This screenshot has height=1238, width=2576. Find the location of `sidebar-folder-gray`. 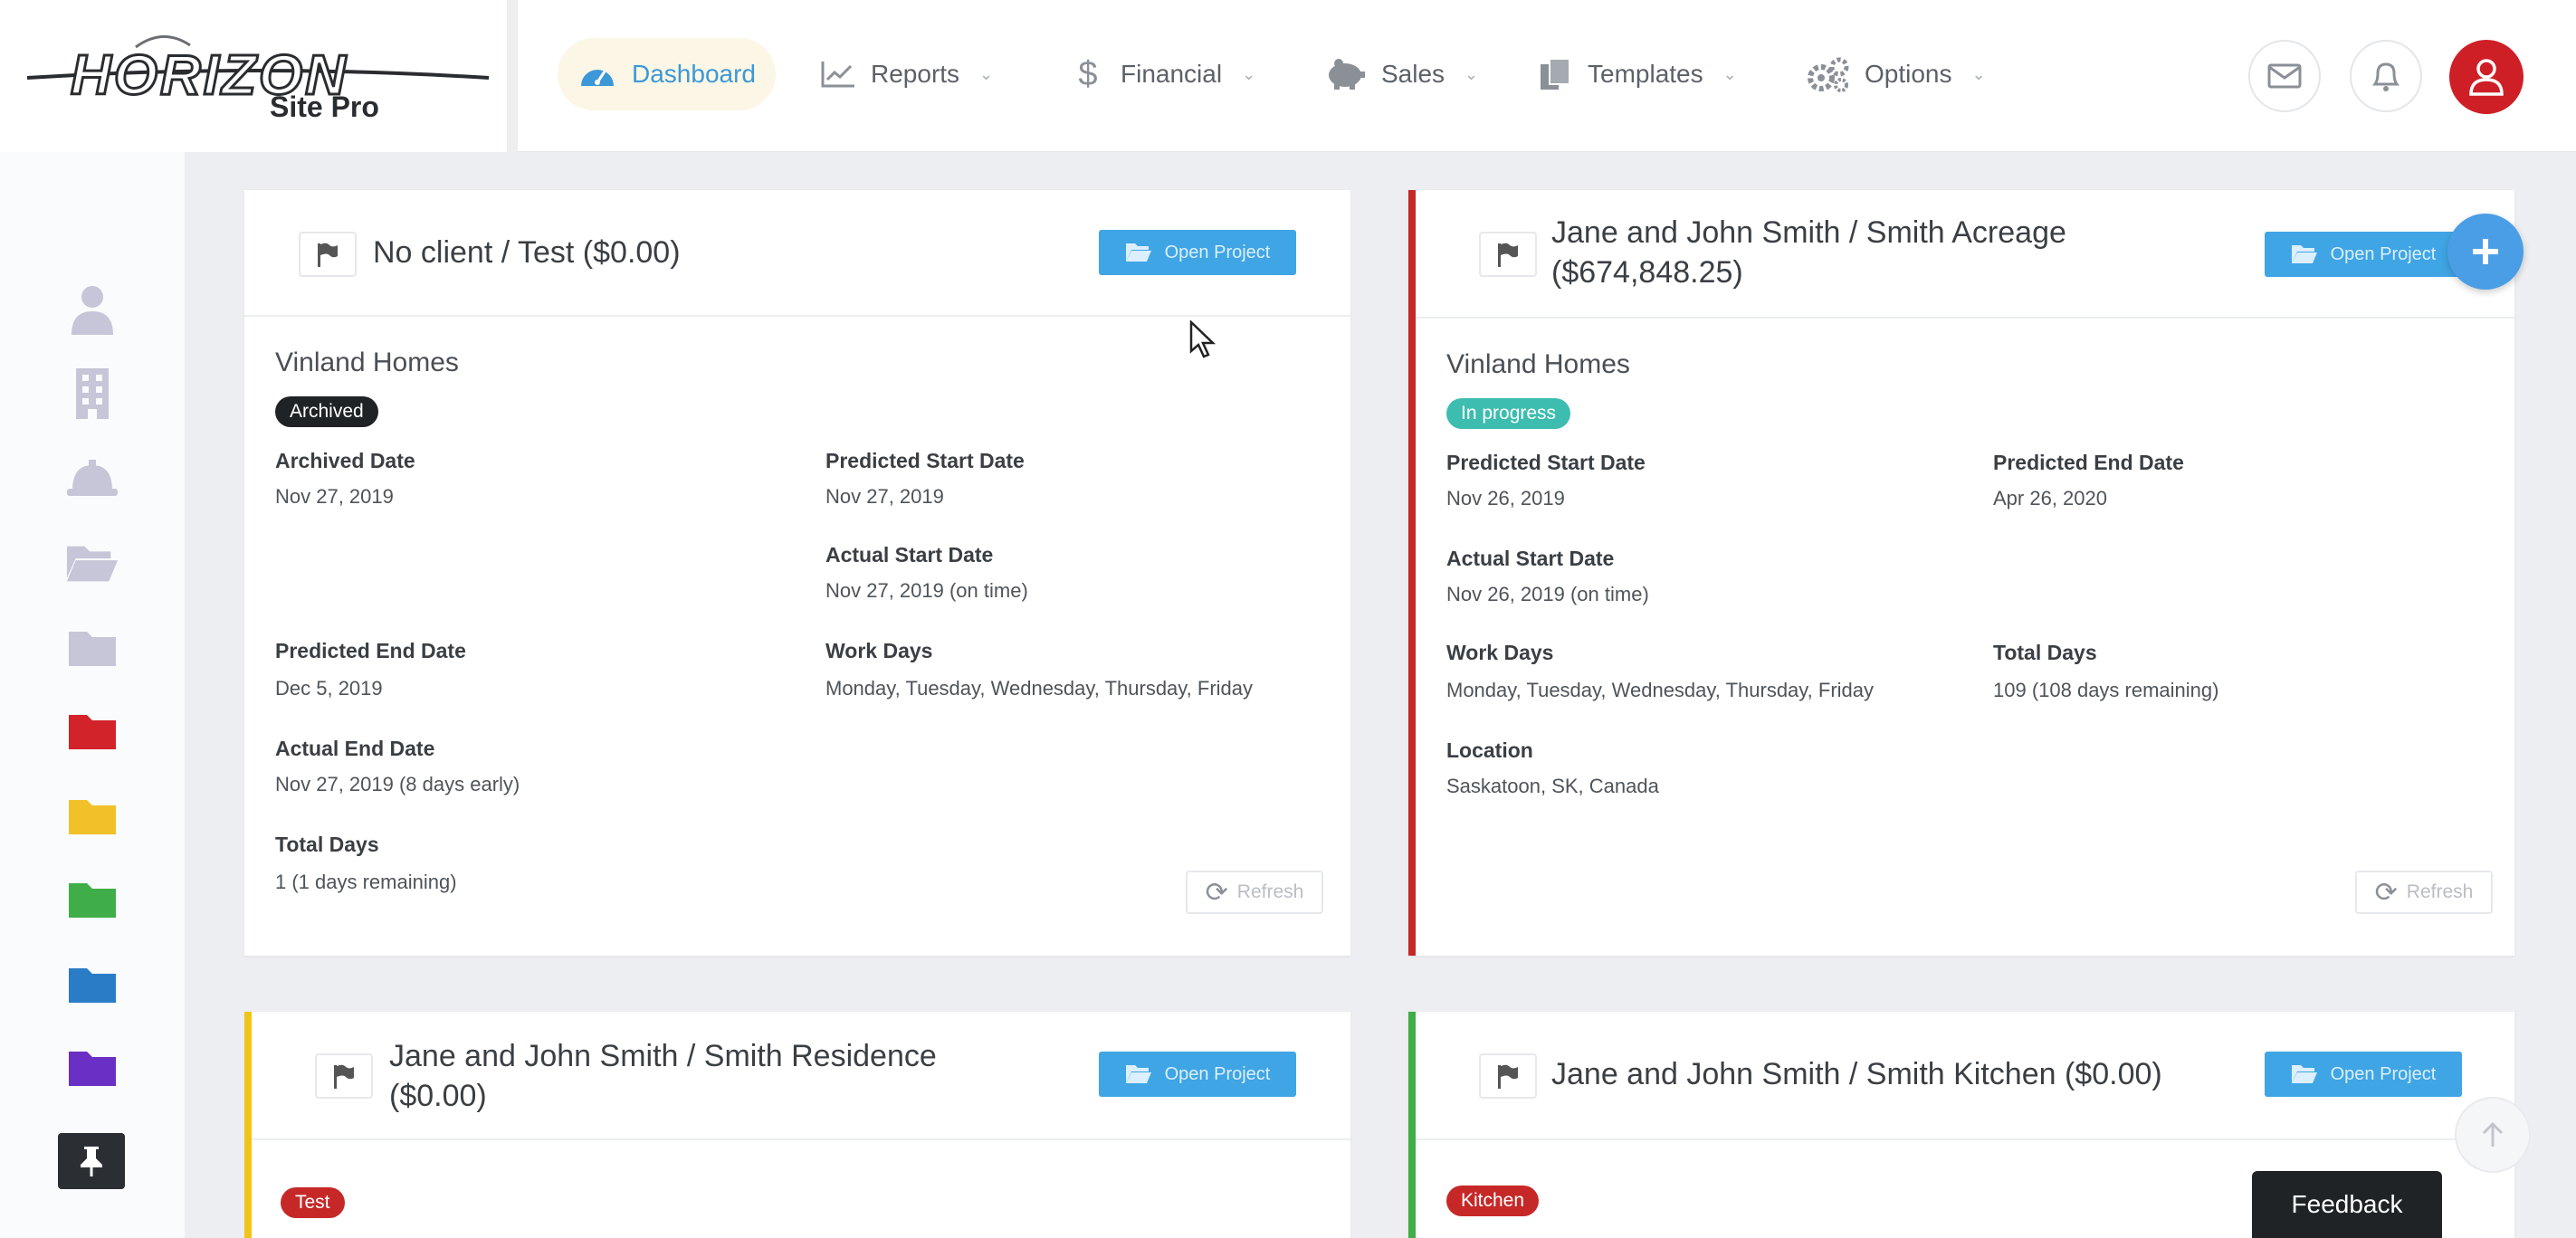

sidebar-folder-gray is located at coordinates (92, 648).